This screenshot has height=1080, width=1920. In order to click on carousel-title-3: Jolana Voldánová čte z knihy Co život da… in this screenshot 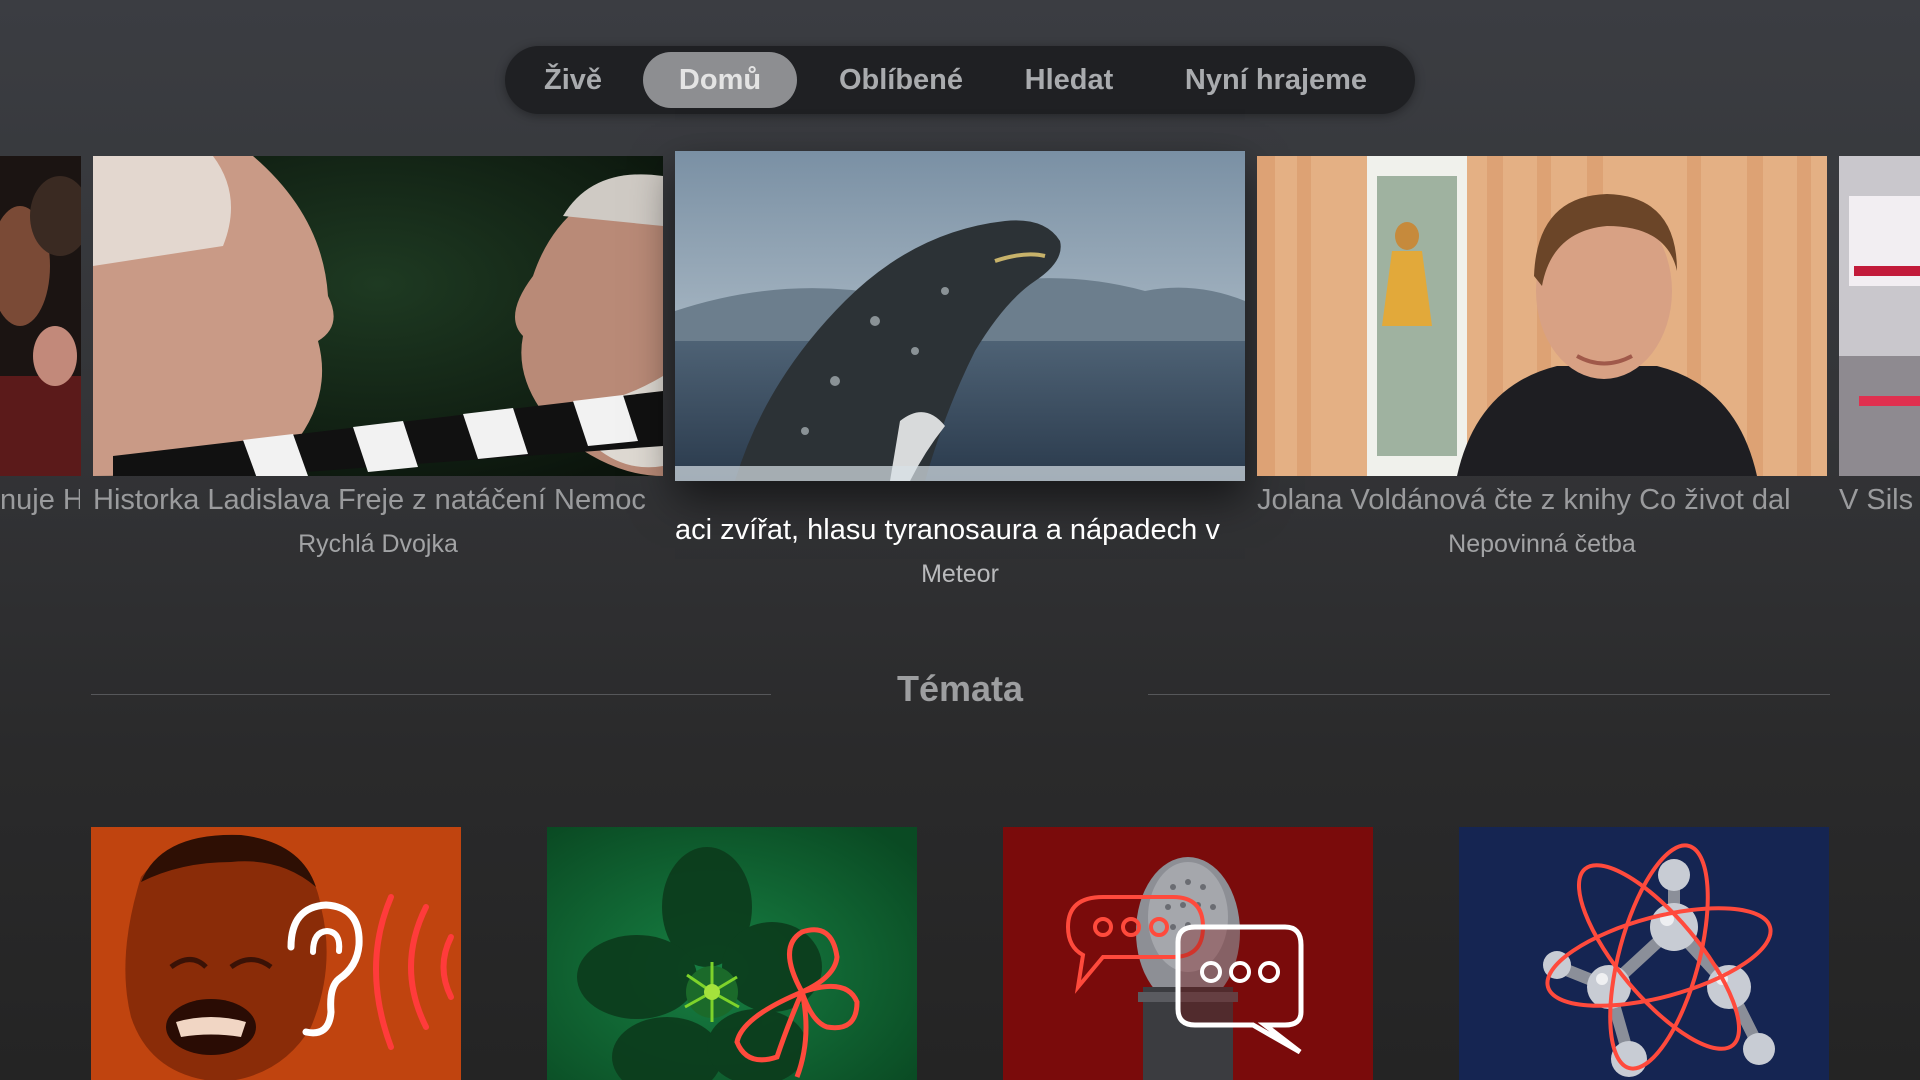, I will do `click(1524, 500)`.